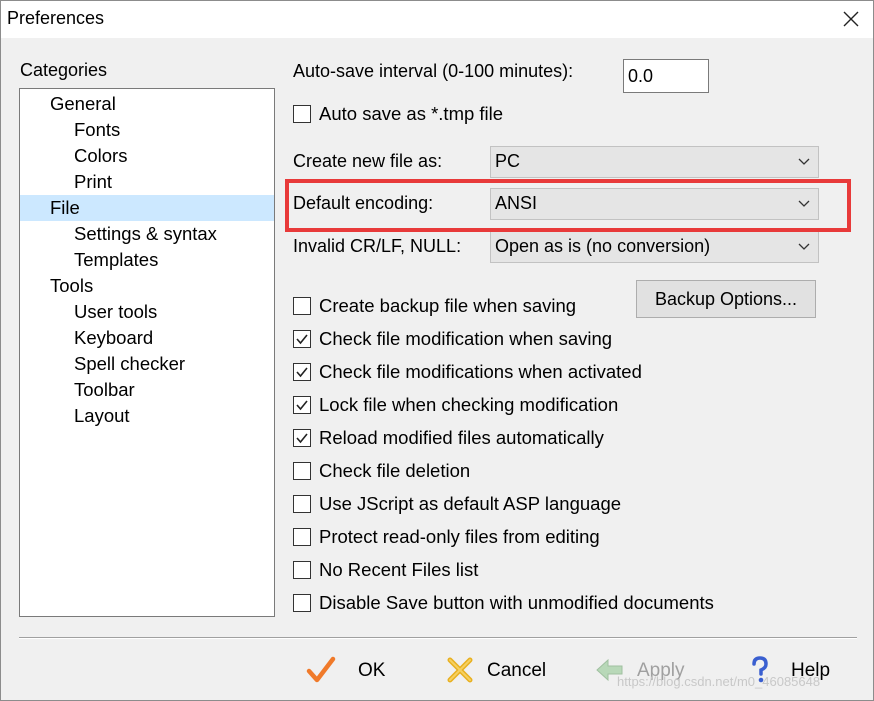 The width and height of the screenshot is (874, 701). I want to click on cancel-button: Cancel, so click(500, 671).